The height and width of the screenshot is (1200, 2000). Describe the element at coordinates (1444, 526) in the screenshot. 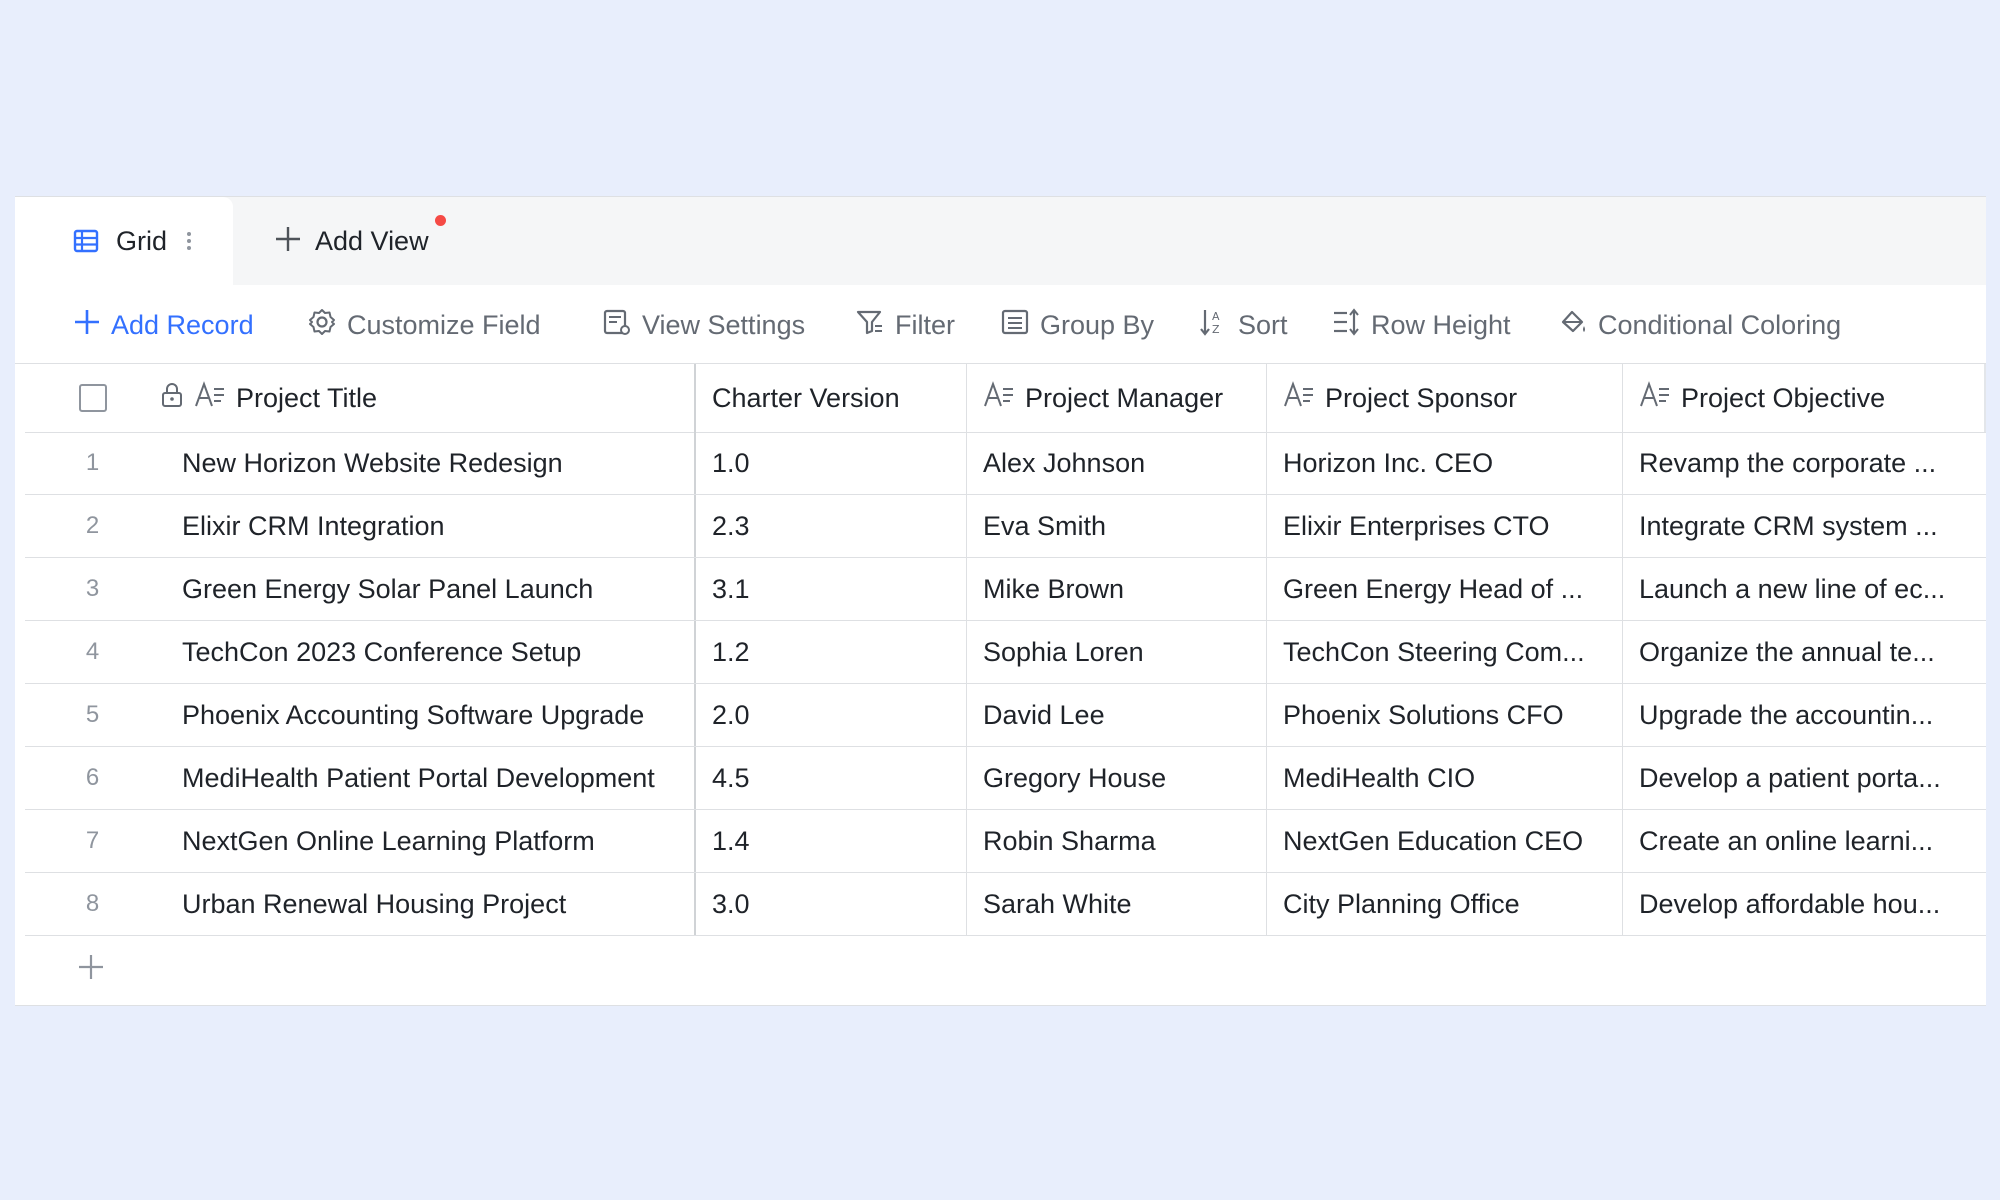

I see `cell-project-sponsor: Elixir Enterprises CTO` at that location.